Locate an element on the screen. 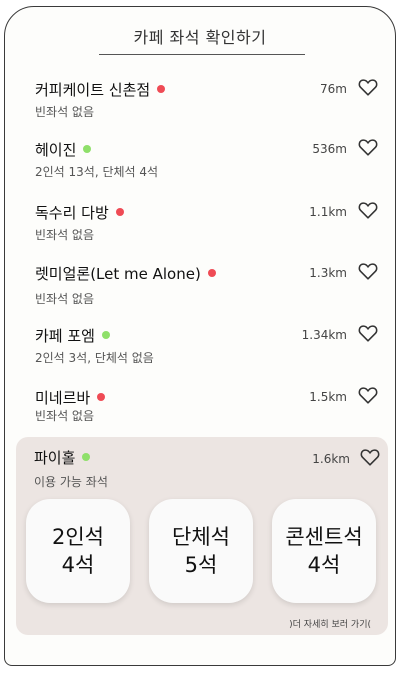 This screenshot has width=401, height=675. cafe-name: 독수리 다방 is located at coordinates (72, 213).